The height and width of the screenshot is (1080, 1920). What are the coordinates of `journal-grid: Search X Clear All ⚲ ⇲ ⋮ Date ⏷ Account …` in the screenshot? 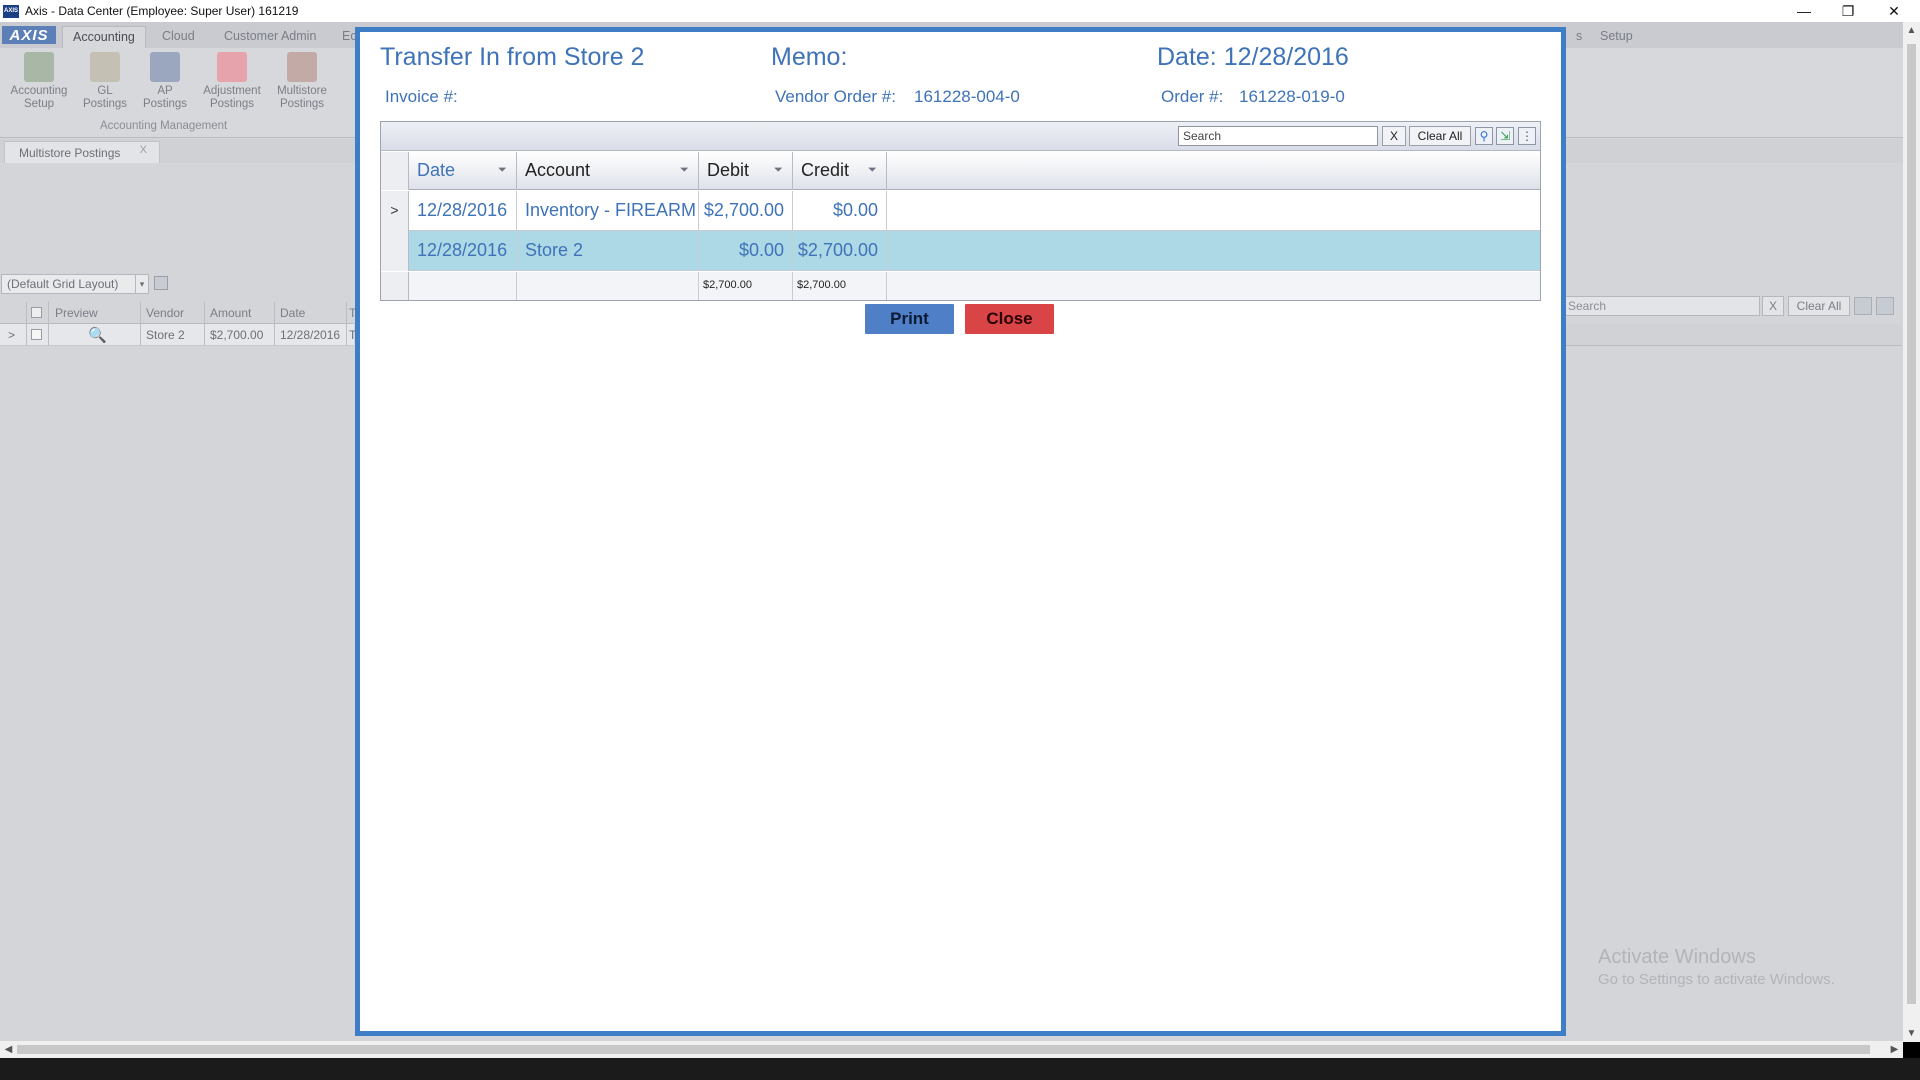 It's located at (960, 211).